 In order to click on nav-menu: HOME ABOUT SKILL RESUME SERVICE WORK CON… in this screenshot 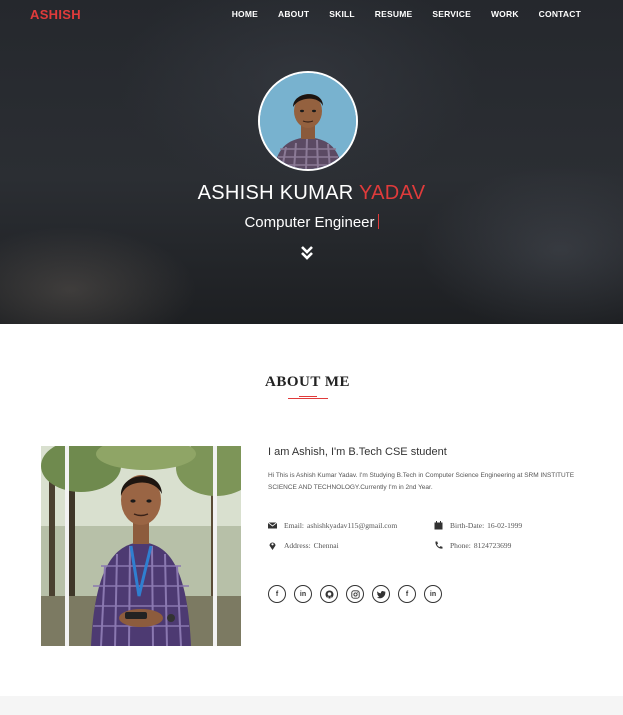, I will do `click(396, 14)`.